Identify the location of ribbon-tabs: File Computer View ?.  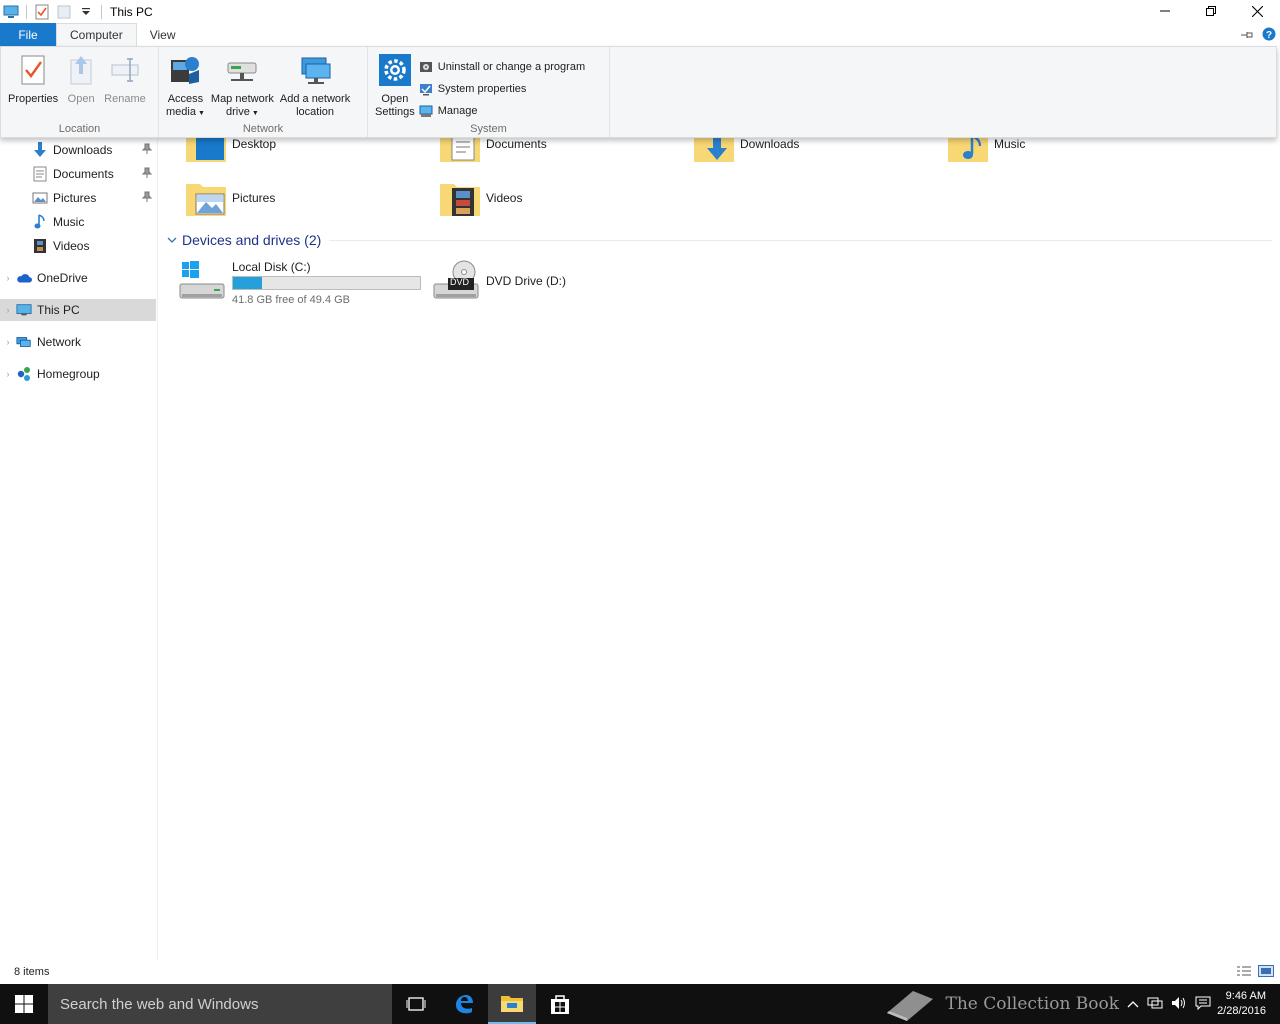
(640, 34).